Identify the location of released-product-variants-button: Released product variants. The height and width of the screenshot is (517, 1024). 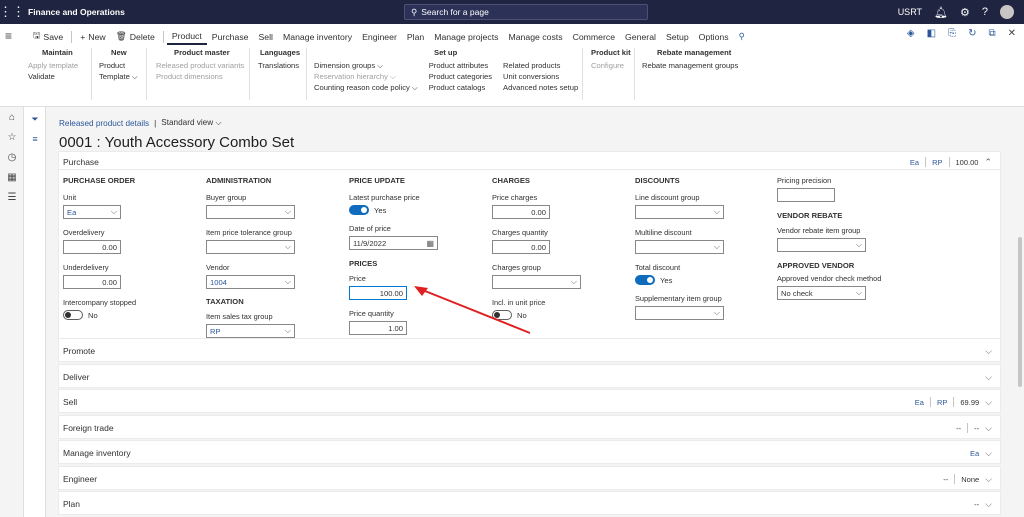
(200, 65).